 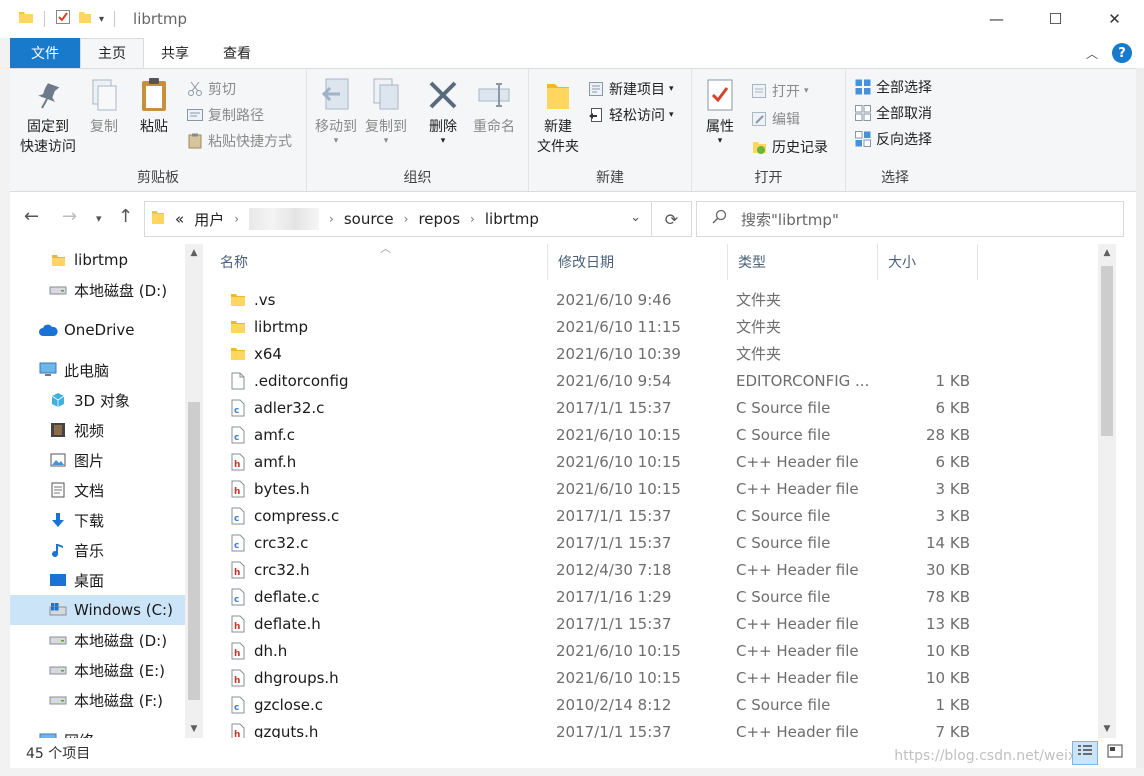 I want to click on background-bottom-edge, so click(x=572, y=772).